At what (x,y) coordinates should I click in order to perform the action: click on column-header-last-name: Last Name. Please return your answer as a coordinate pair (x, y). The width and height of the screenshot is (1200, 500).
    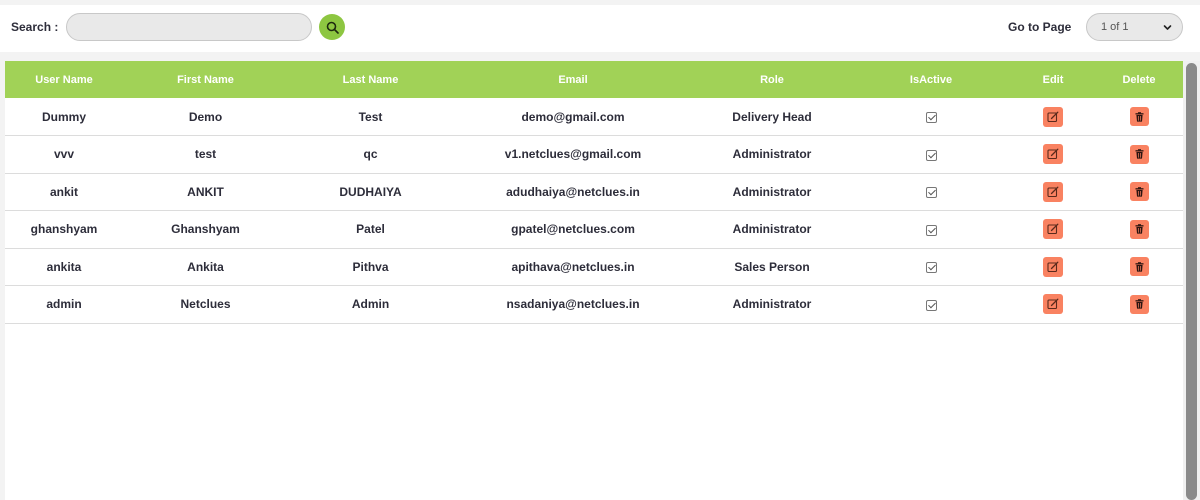
    Looking at the image, I should click on (370, 79).